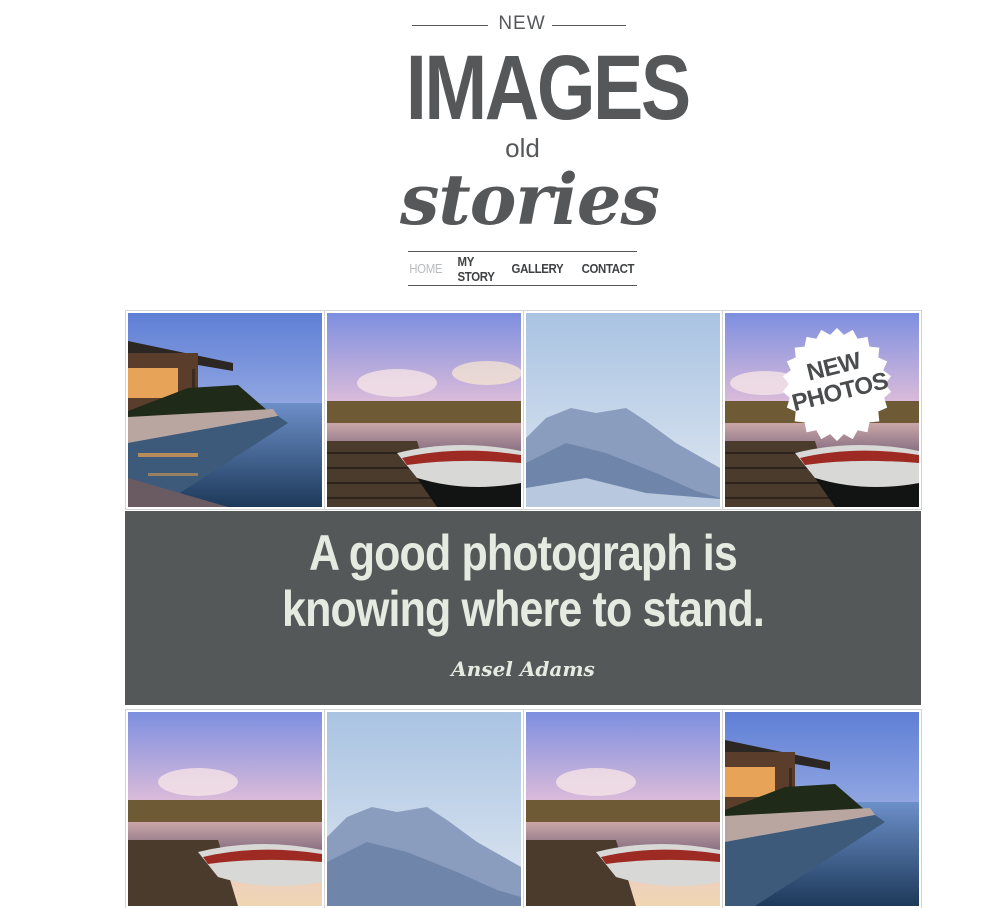 The image size is (985, 908). Describe the element at coordinates (608, 268) in the screenshot. I see `nav-contact: CONTACT` at that location.